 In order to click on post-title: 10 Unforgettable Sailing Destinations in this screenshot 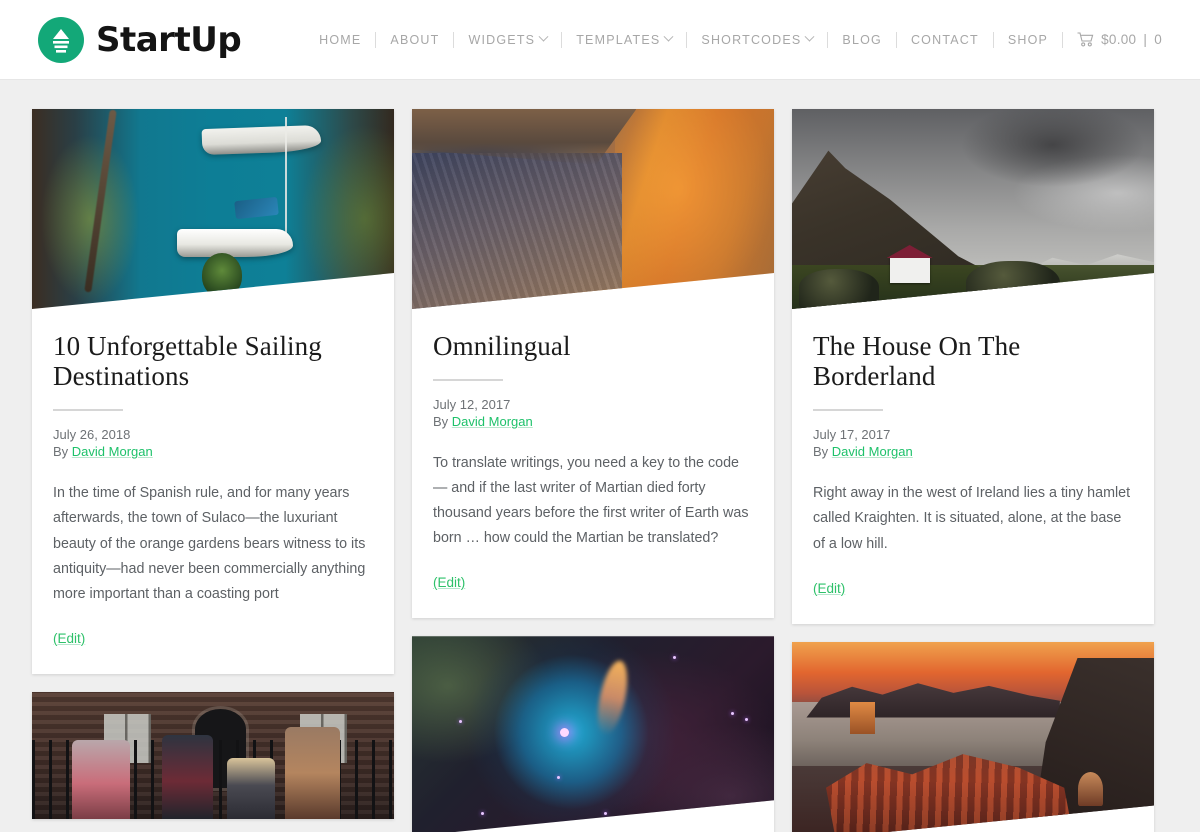, I will do `click(213, 361)`.